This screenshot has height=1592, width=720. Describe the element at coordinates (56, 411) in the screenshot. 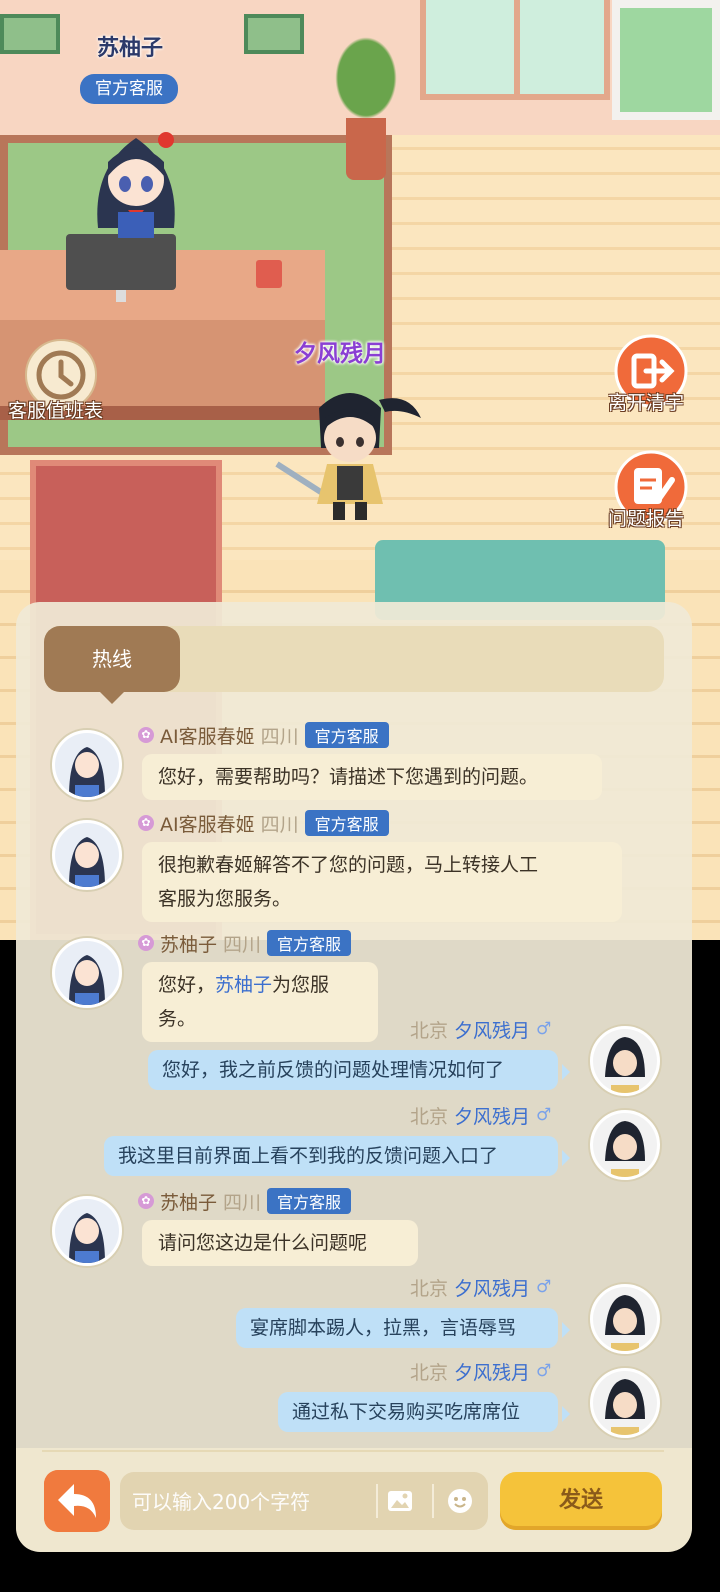

I see `schedule-label: 客服值班表` at that location.